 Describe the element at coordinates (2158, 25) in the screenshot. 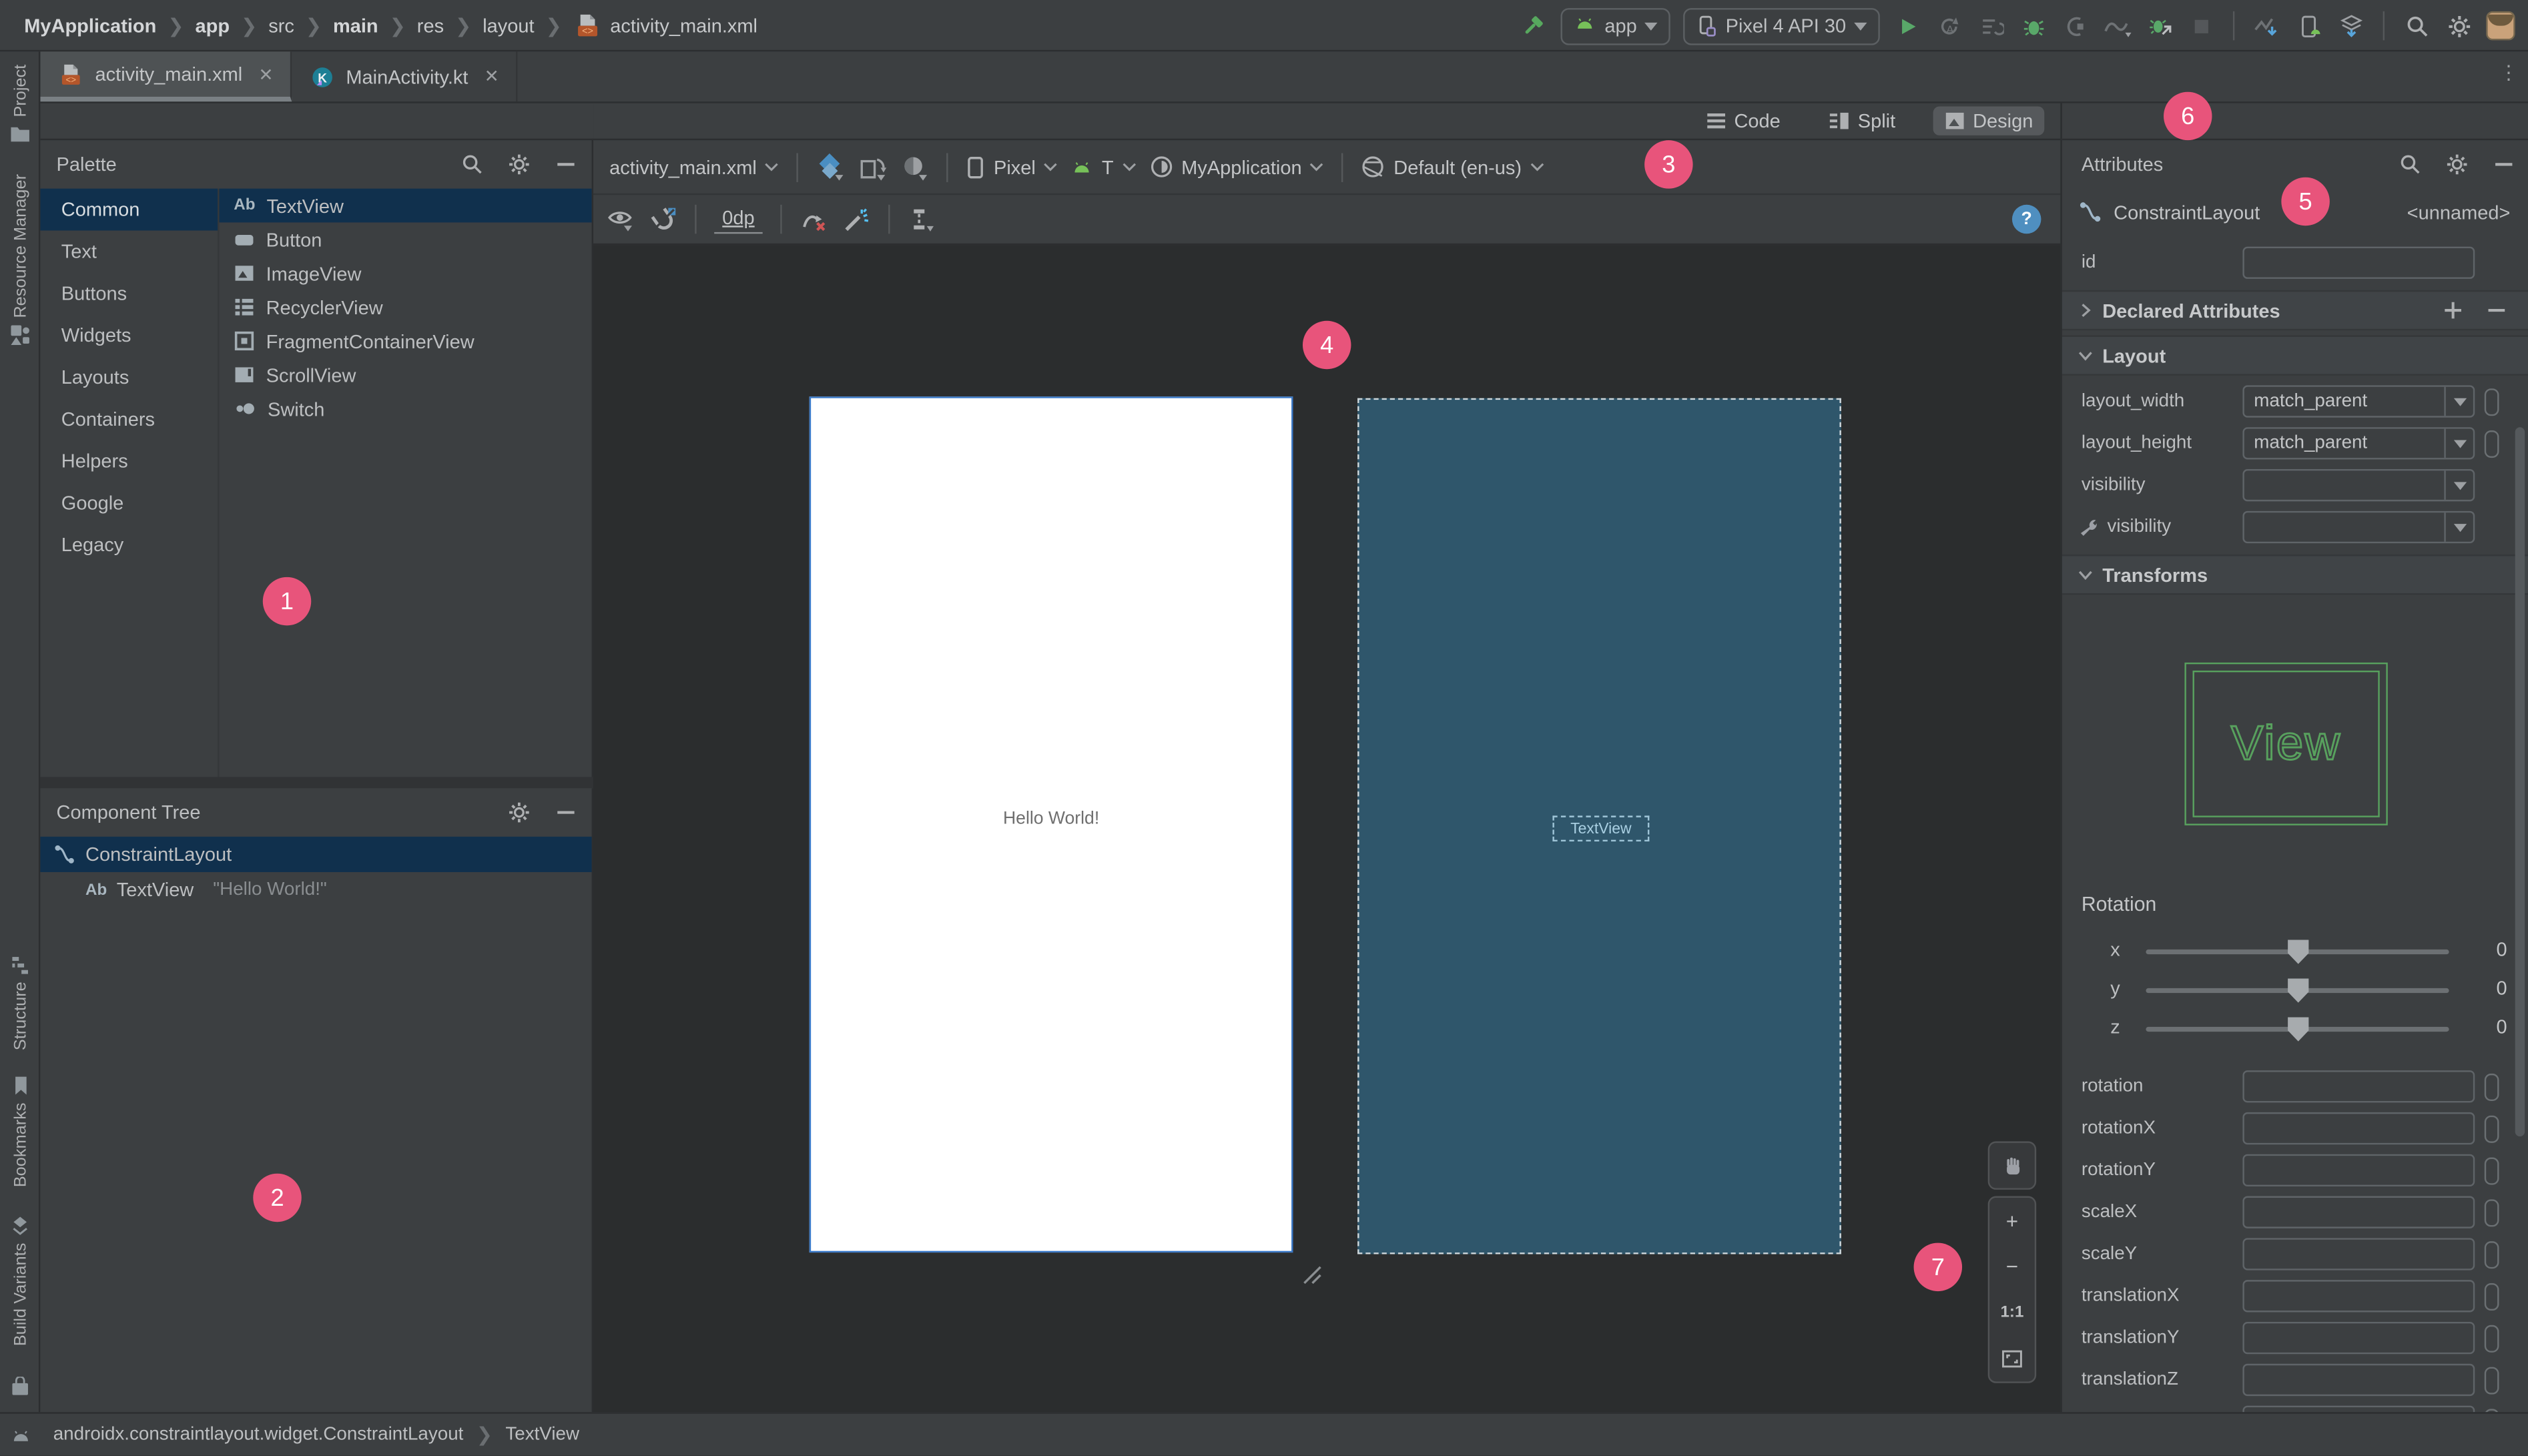

I see `profile-low-overhead-icon` at that location.